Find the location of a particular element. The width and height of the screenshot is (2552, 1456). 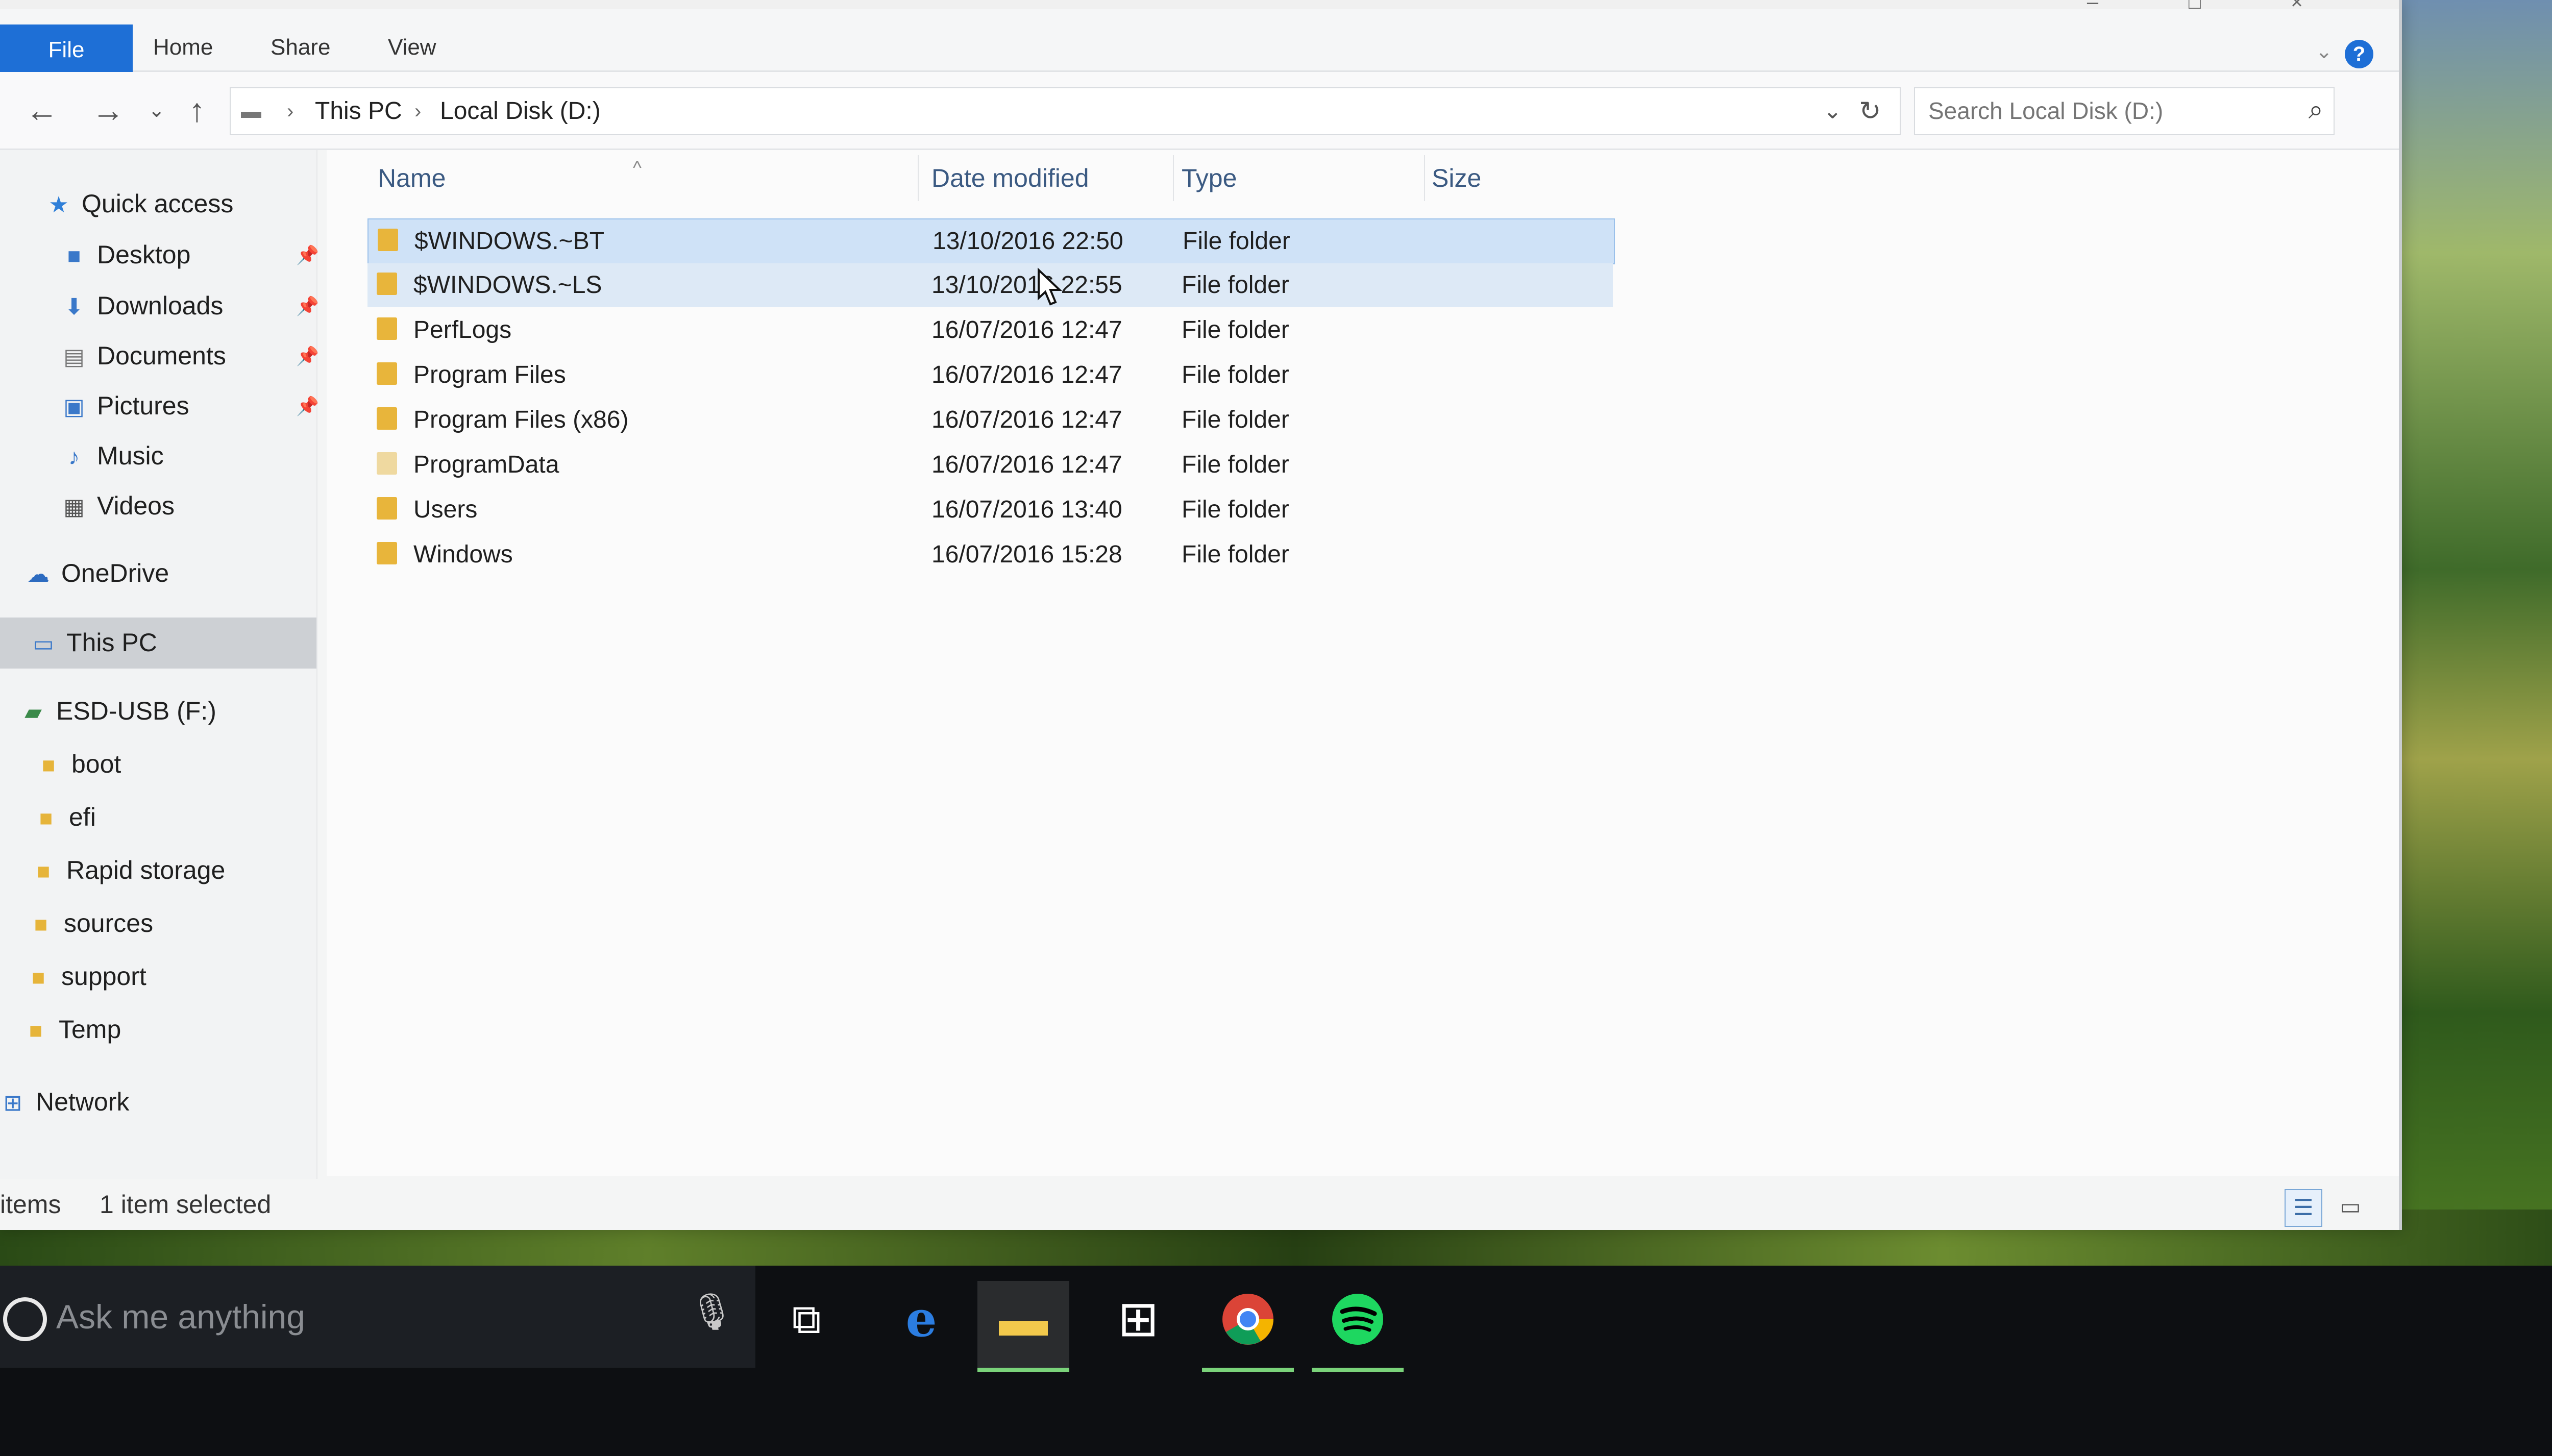

nav-label: Rapid storage is located at coordinates (146, 870).